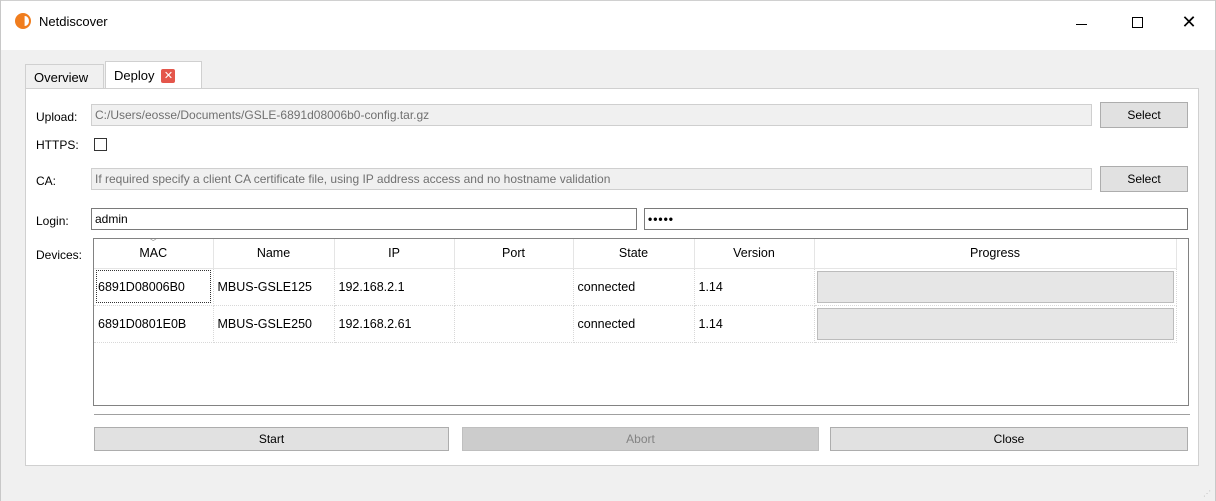 The width and height of the screenshot is (1216, 501). I want to click on maximize-icon, so click(1137, 22).